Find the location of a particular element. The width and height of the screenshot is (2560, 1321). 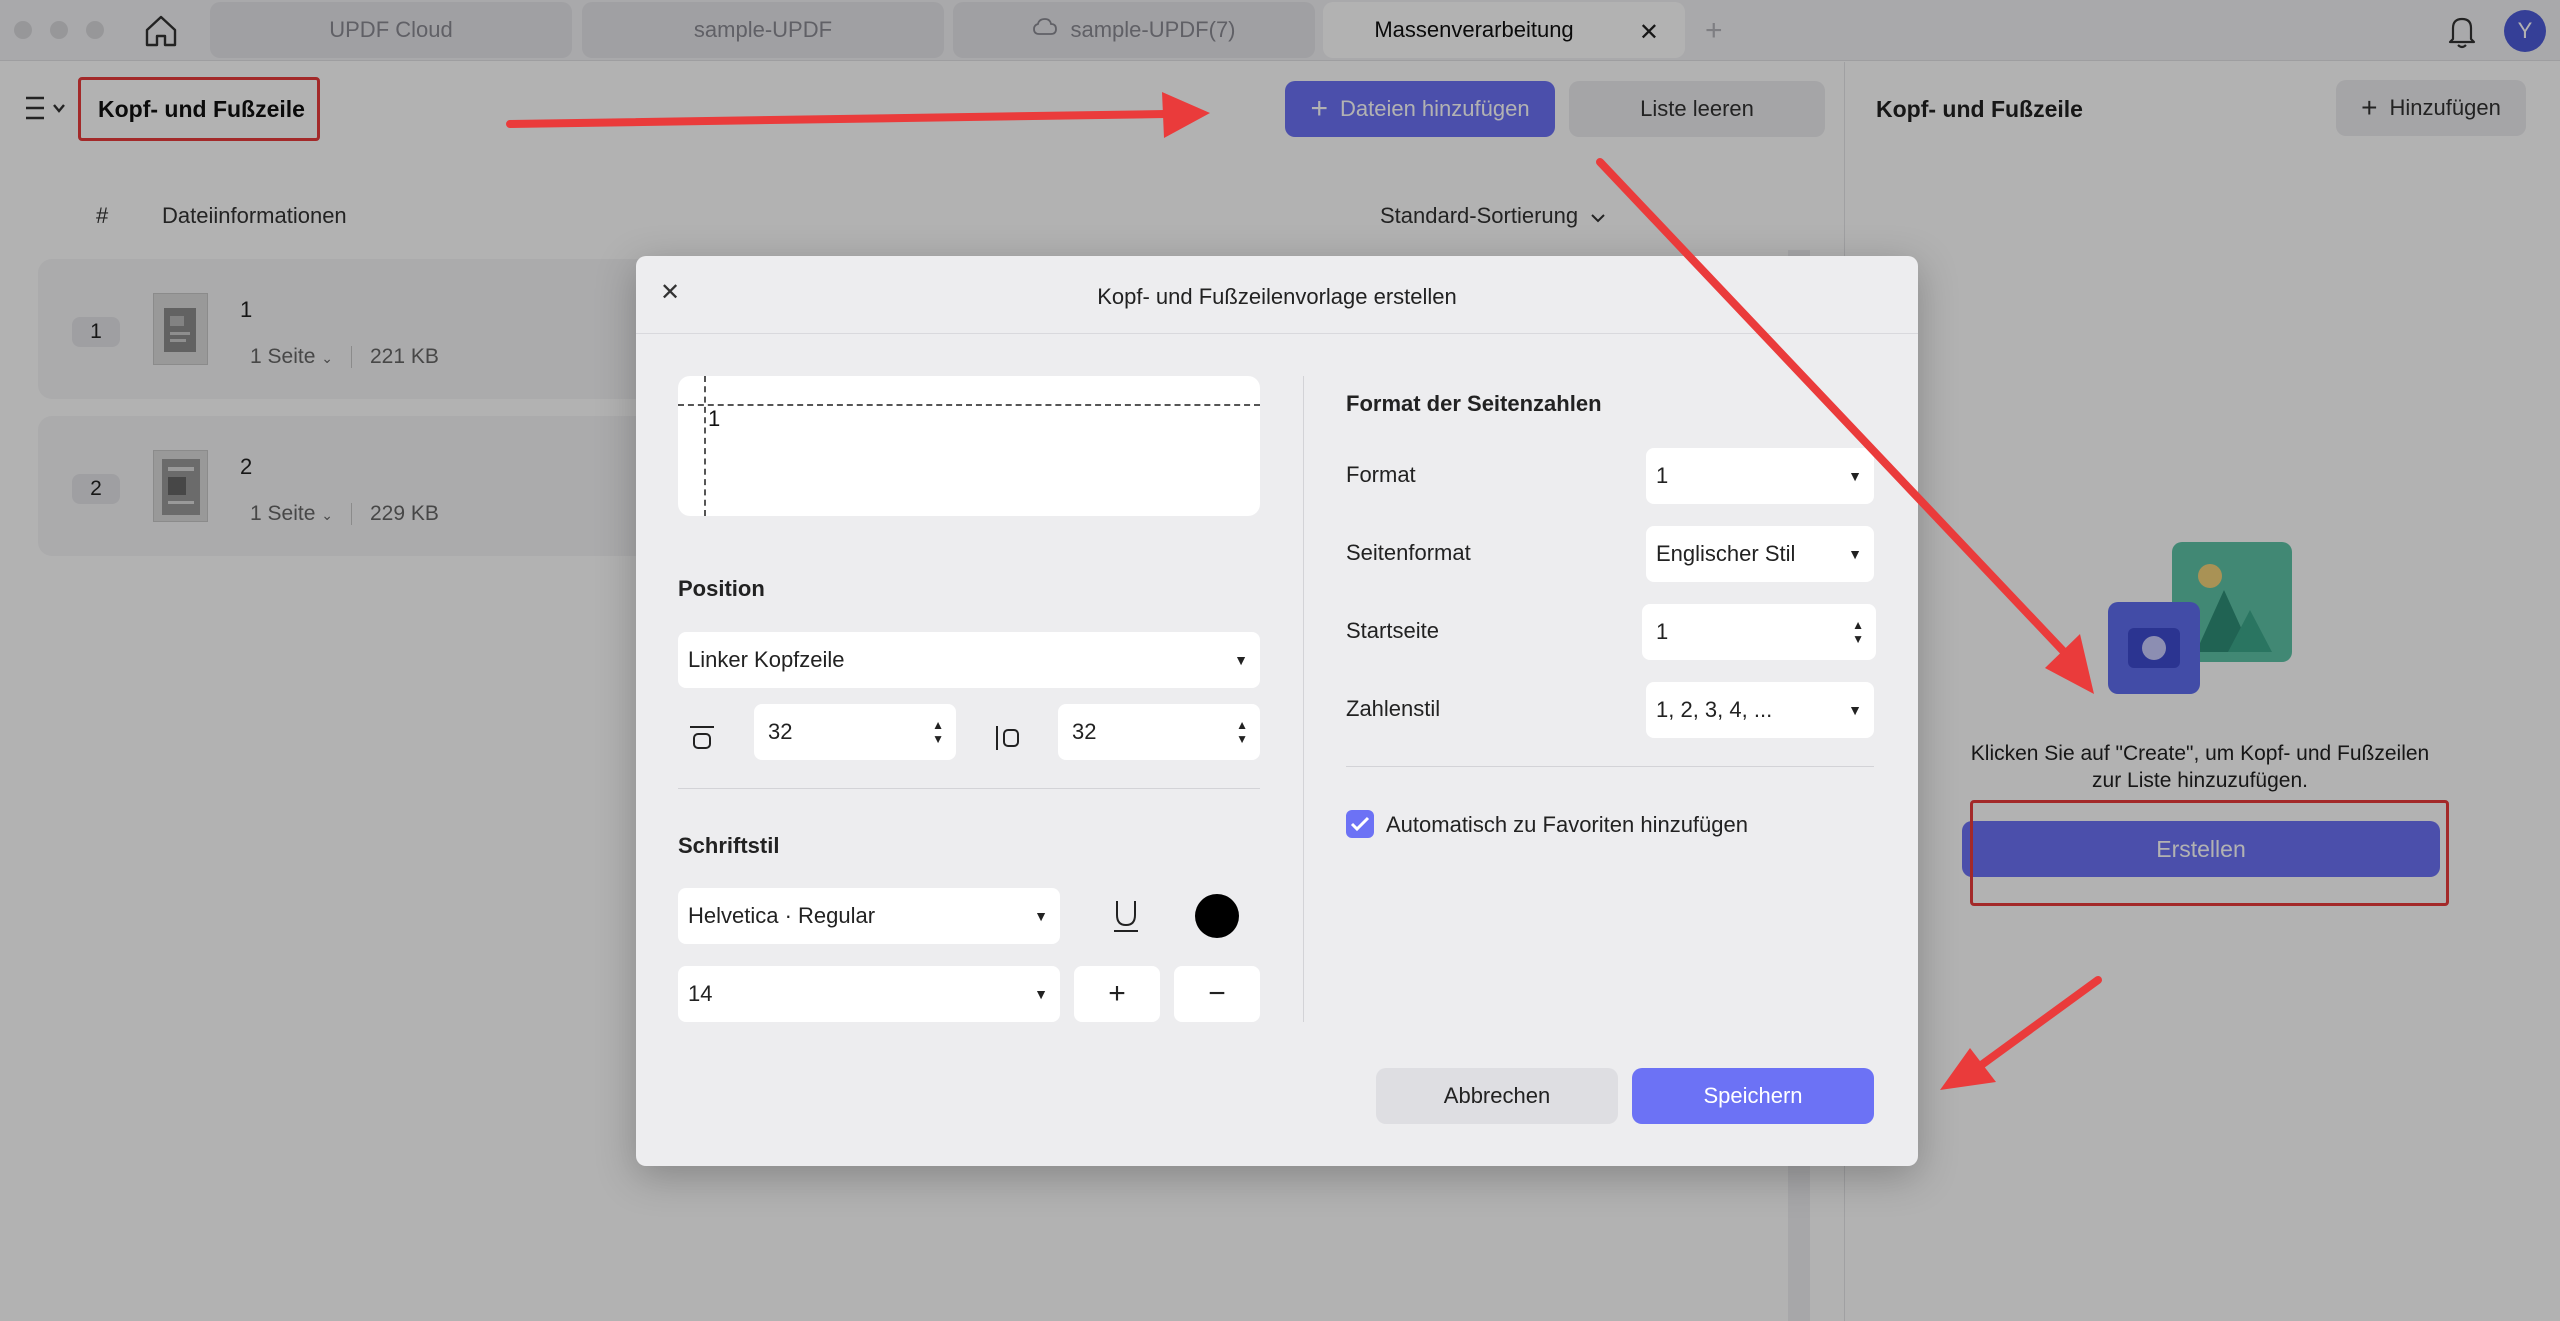

save-button: Speichern is located at coordinates (1753, 1096).